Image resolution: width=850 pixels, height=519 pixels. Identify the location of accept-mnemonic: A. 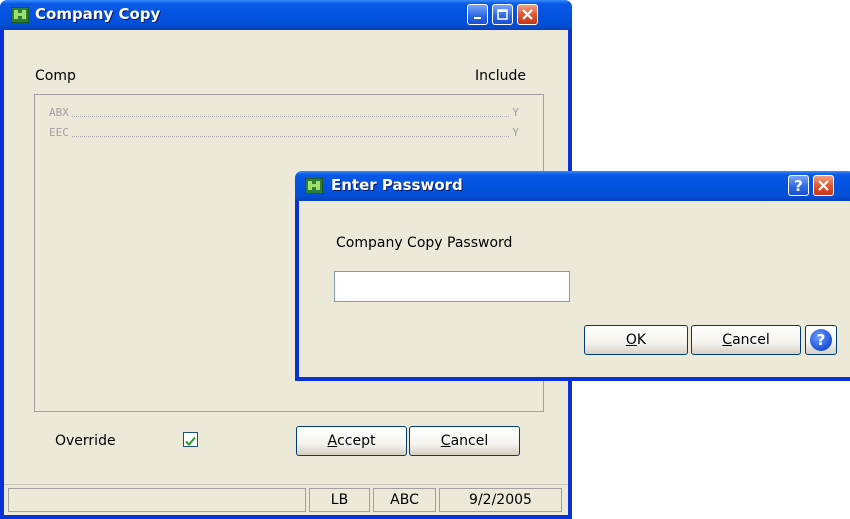
(332, 441).